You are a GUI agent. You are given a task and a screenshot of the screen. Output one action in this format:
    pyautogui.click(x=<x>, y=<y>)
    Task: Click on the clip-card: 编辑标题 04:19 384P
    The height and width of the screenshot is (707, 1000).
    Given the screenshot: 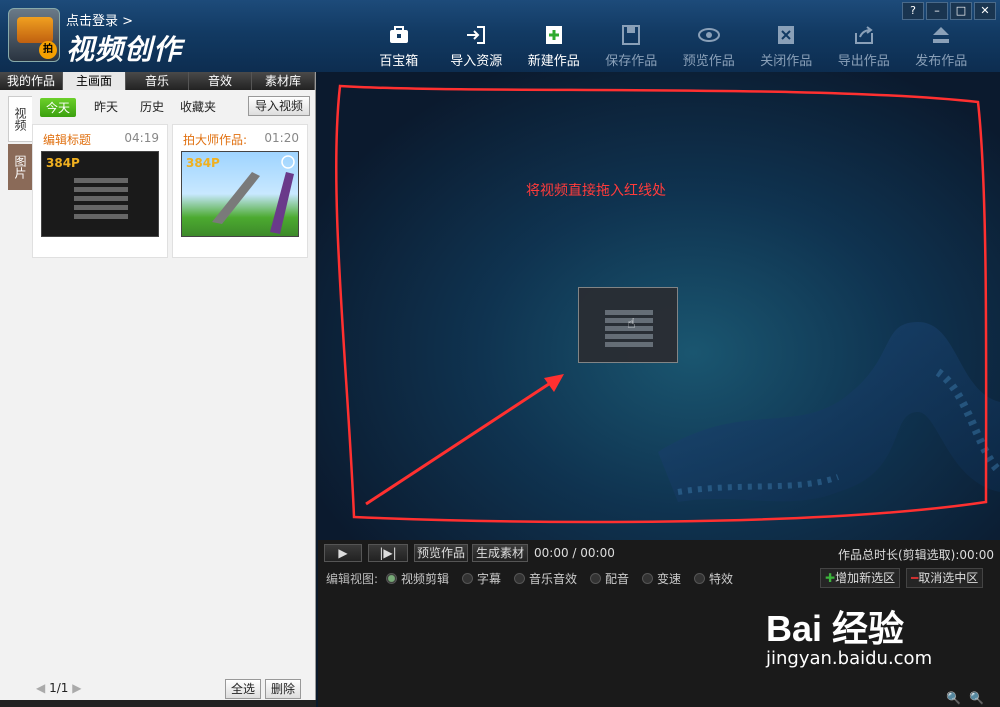 What is the action you would take?
    pyautogui.click(x=100, y=191)
    